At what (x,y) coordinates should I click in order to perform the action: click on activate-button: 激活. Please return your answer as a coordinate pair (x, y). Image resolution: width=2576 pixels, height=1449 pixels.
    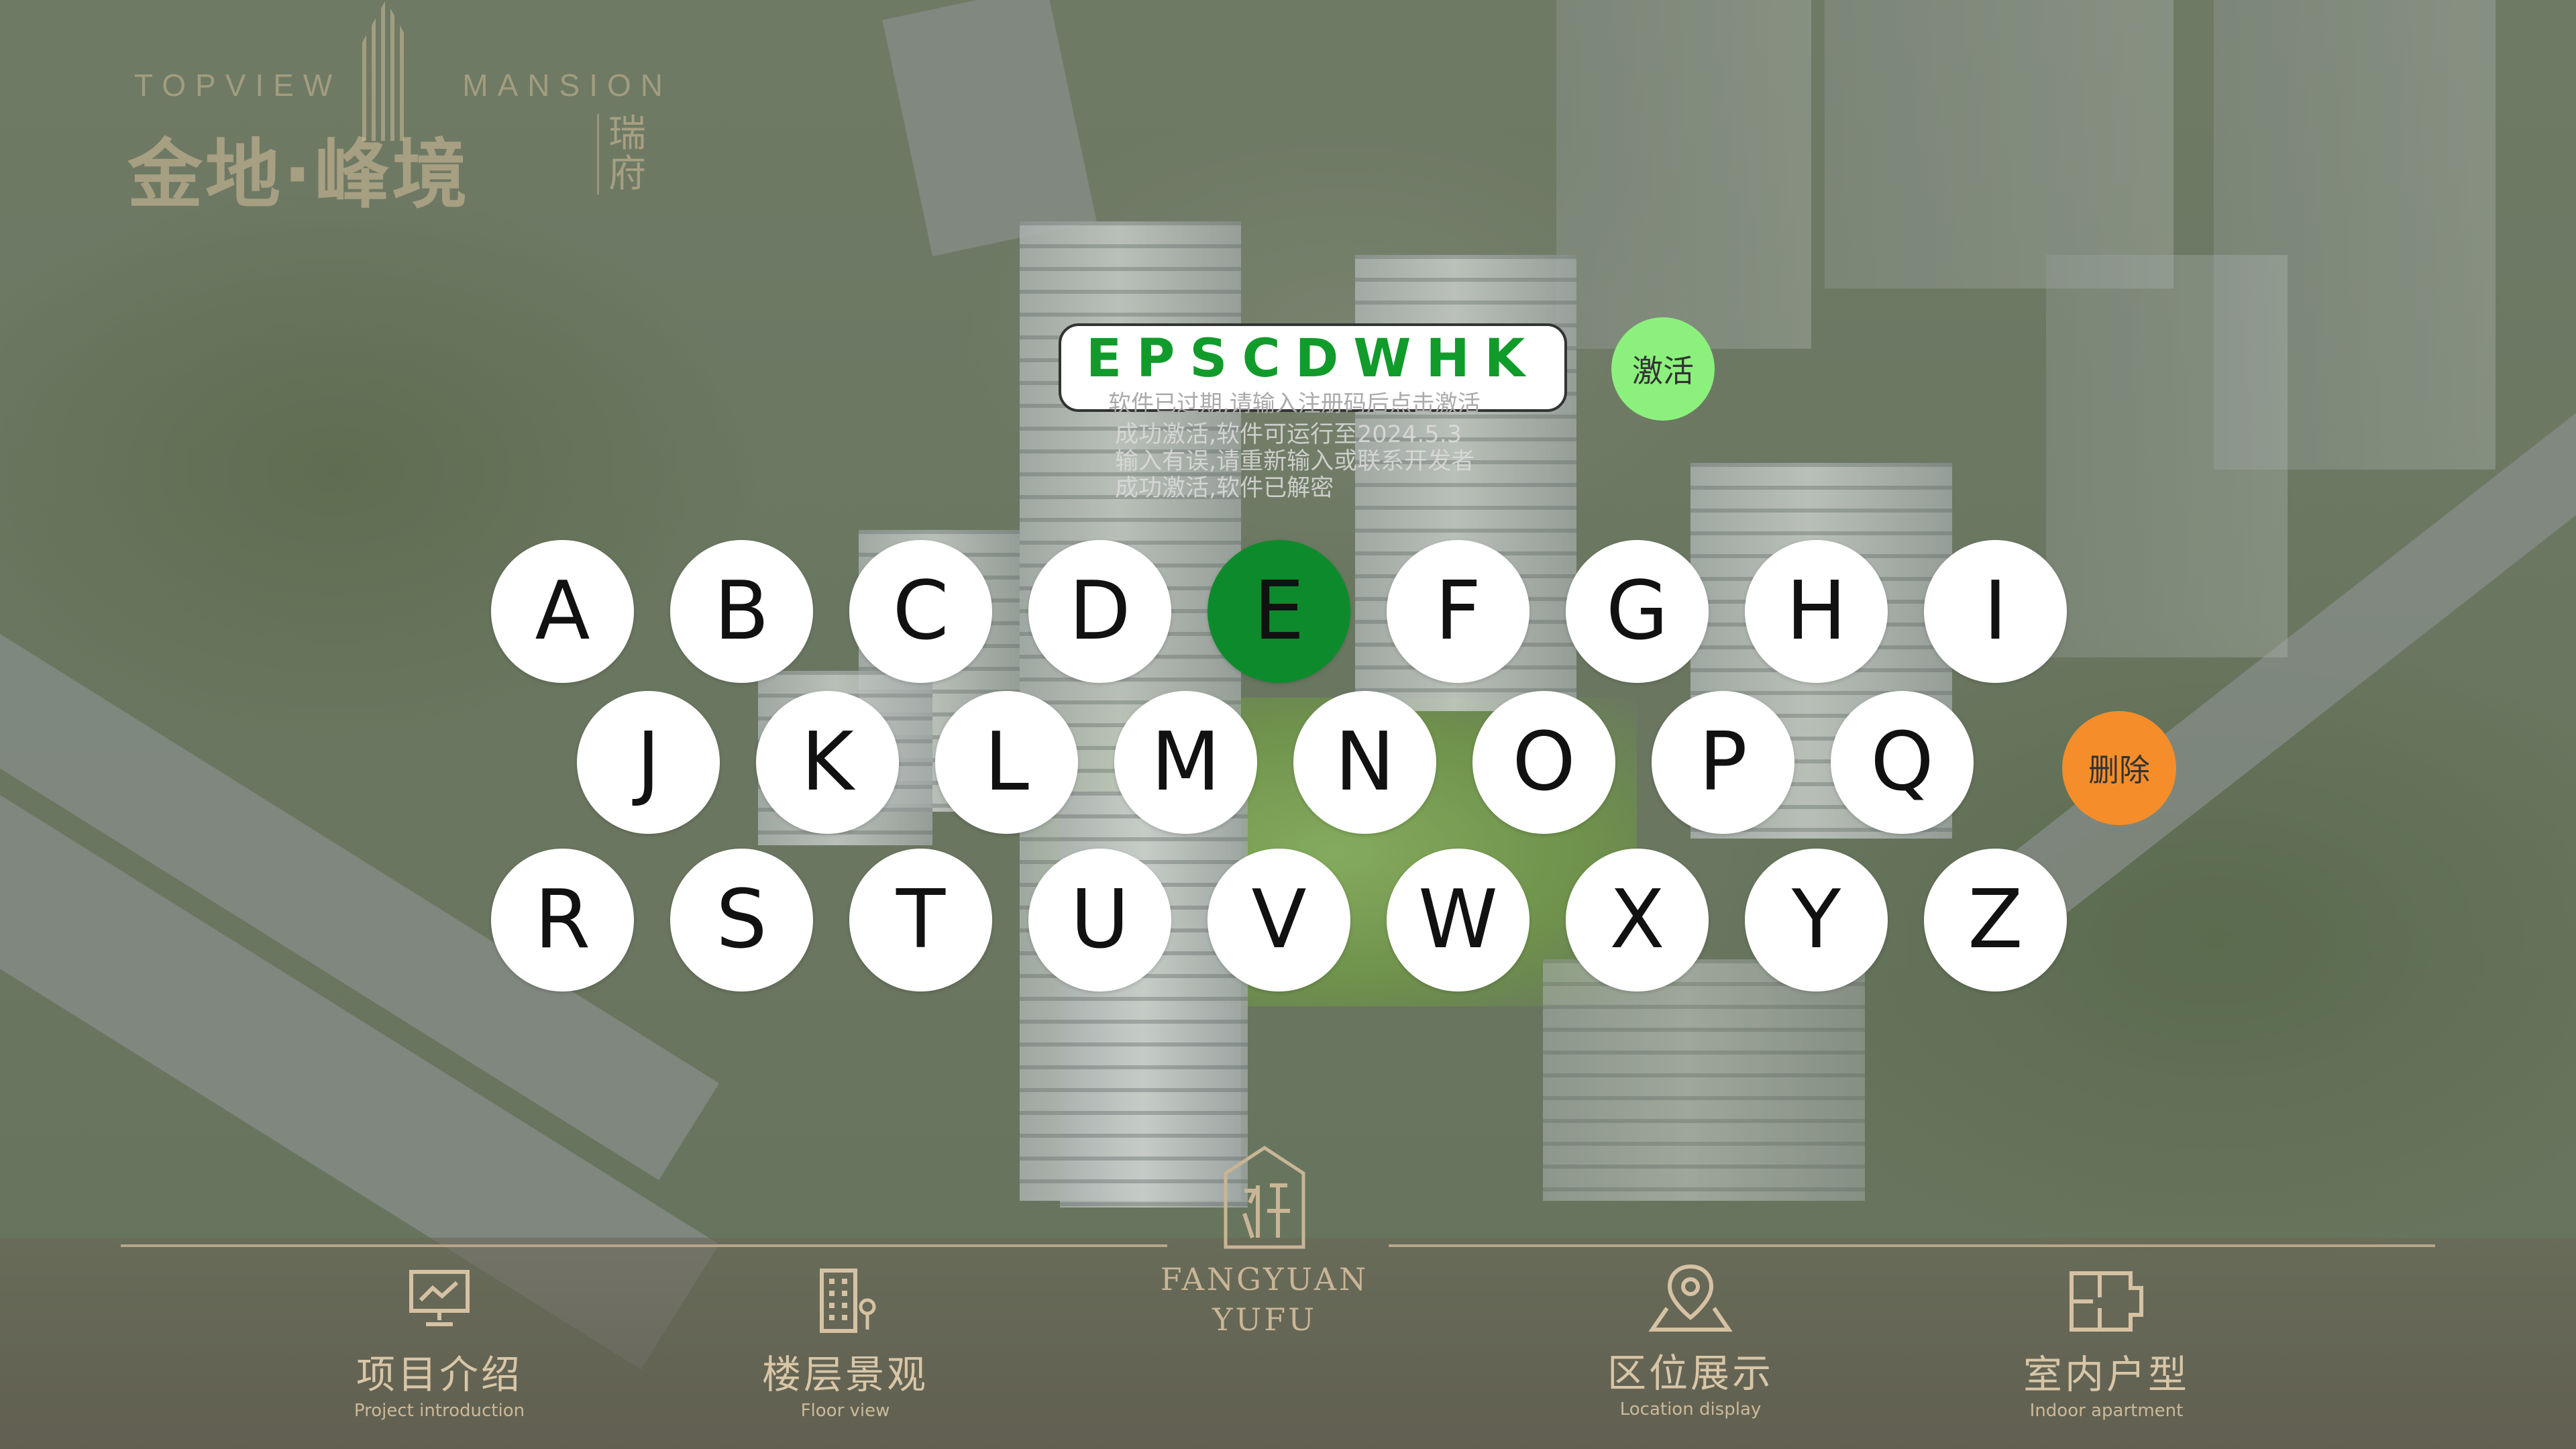
    Looking at the image, I should click on (1663, 369).